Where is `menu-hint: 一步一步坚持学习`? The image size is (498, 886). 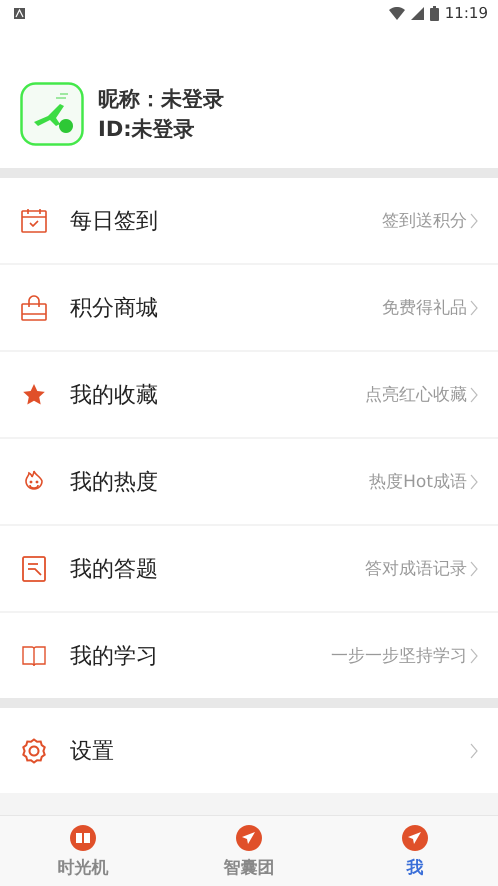
menu-hint: 一步一步坚持学习 is located at coordinates (399, 656).